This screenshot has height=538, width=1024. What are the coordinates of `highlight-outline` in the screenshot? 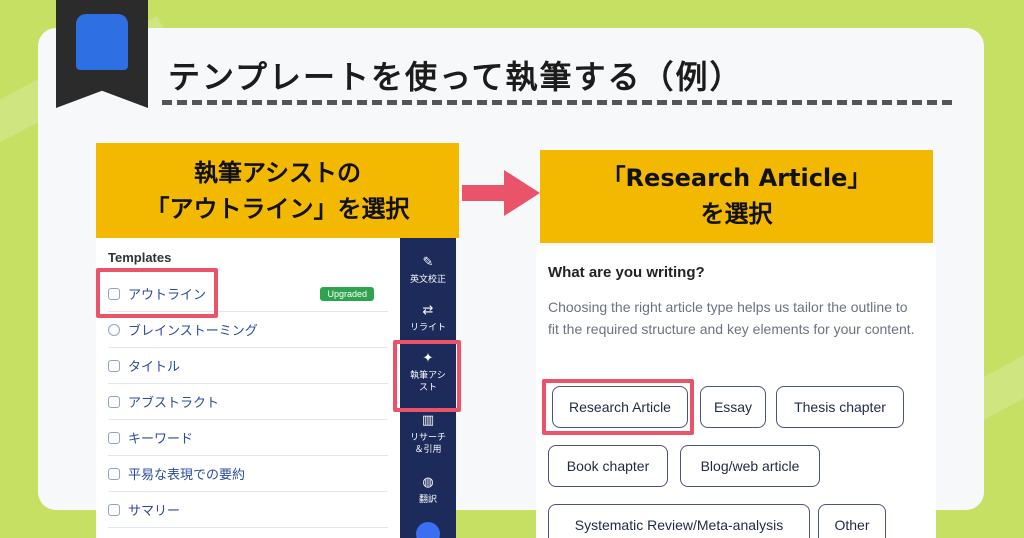 It's located at (157, 293).